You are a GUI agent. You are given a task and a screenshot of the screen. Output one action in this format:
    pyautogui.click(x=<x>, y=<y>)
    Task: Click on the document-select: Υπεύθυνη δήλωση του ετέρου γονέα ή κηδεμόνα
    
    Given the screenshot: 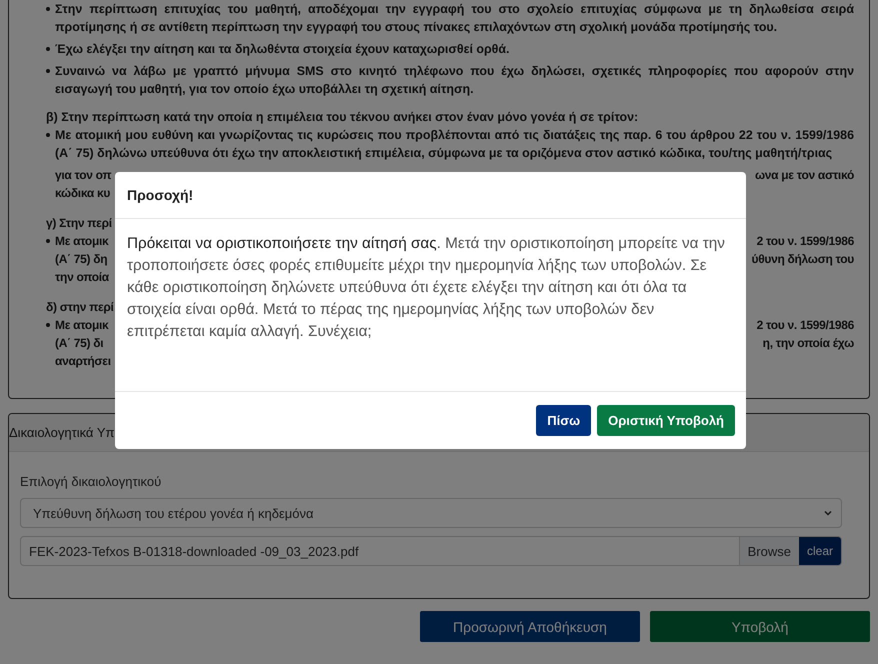 What is the action you would take?
    pyautogui.click(x=431, y=513)
    